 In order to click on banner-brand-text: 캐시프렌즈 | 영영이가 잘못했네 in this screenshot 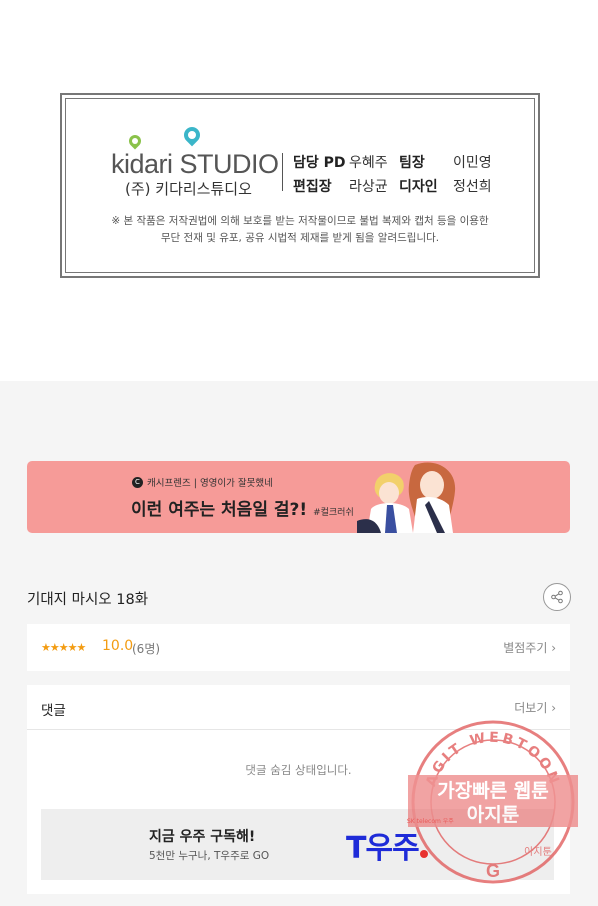, I will do `click(210, 483)`.